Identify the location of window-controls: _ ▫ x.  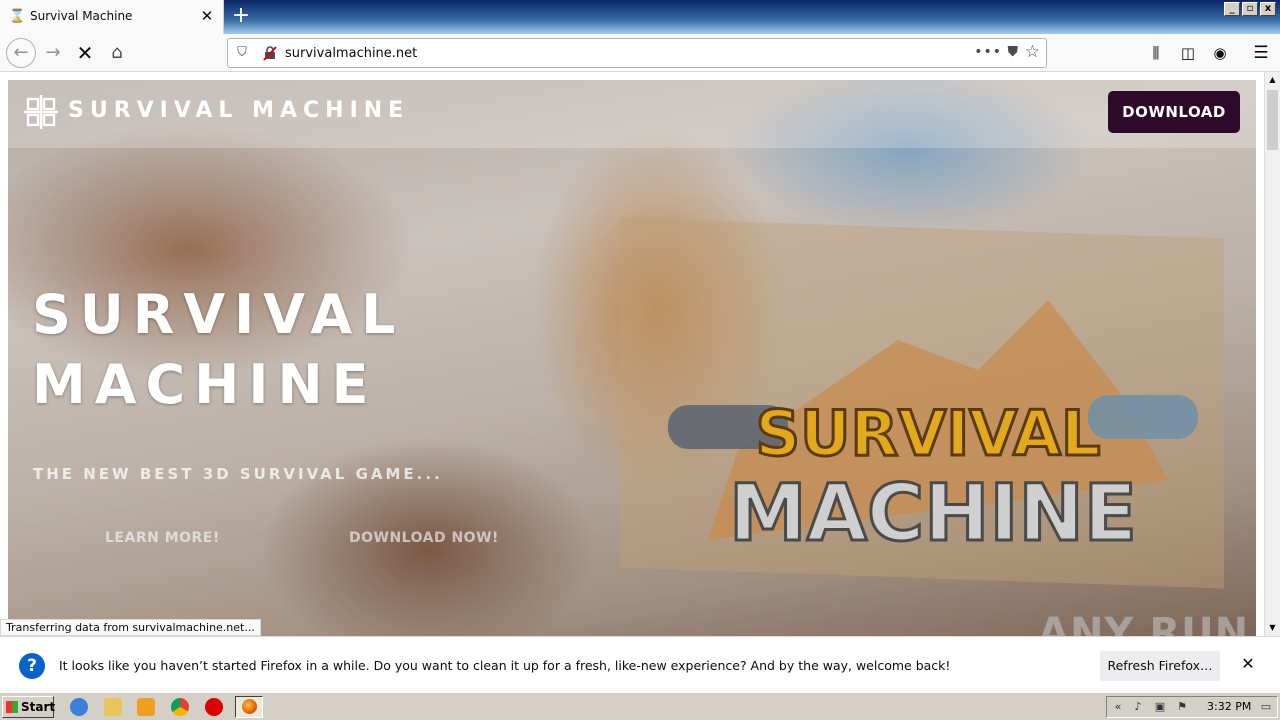
(1250, 9).